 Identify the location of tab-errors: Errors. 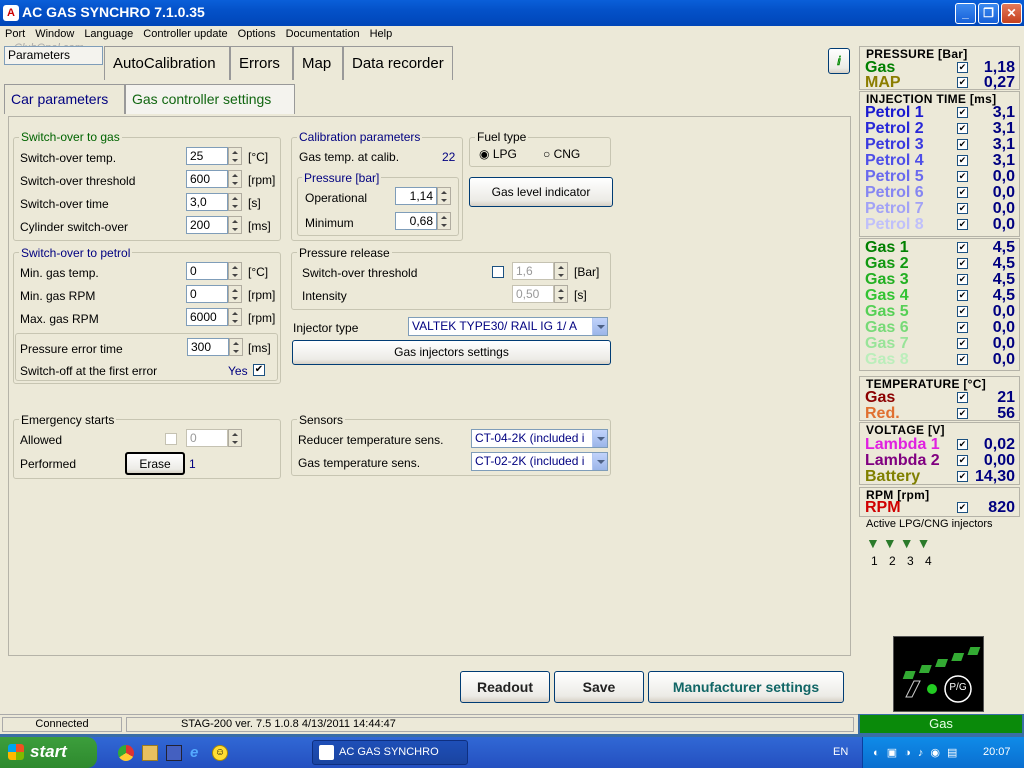
(261, 63).